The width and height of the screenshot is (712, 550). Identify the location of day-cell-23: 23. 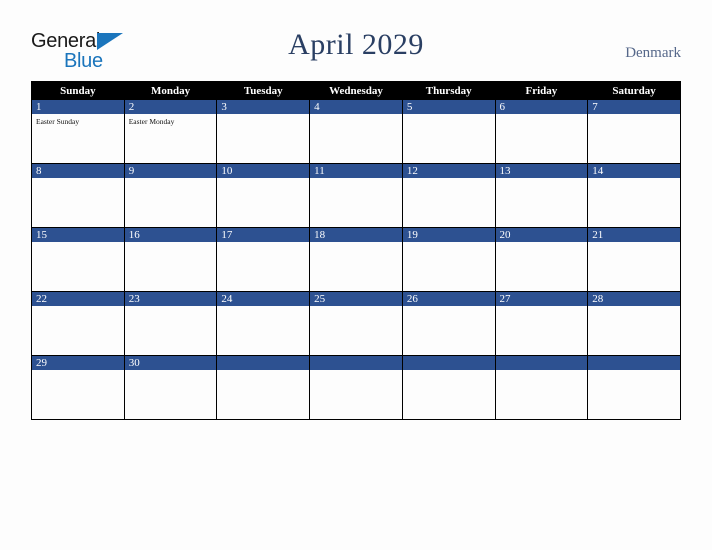
(170, 323).